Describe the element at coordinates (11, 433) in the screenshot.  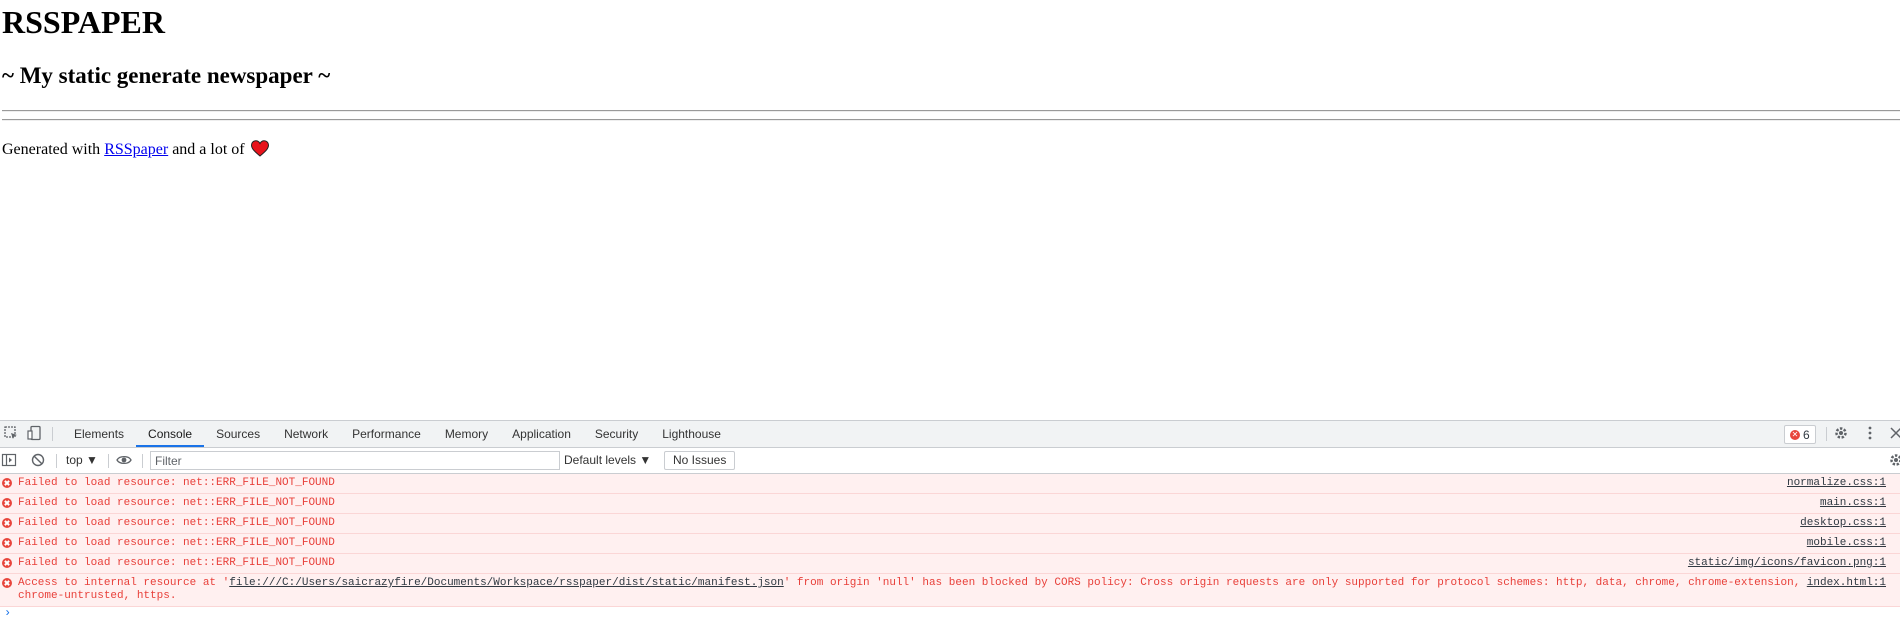
I see `inspect-element-icon` at that location.